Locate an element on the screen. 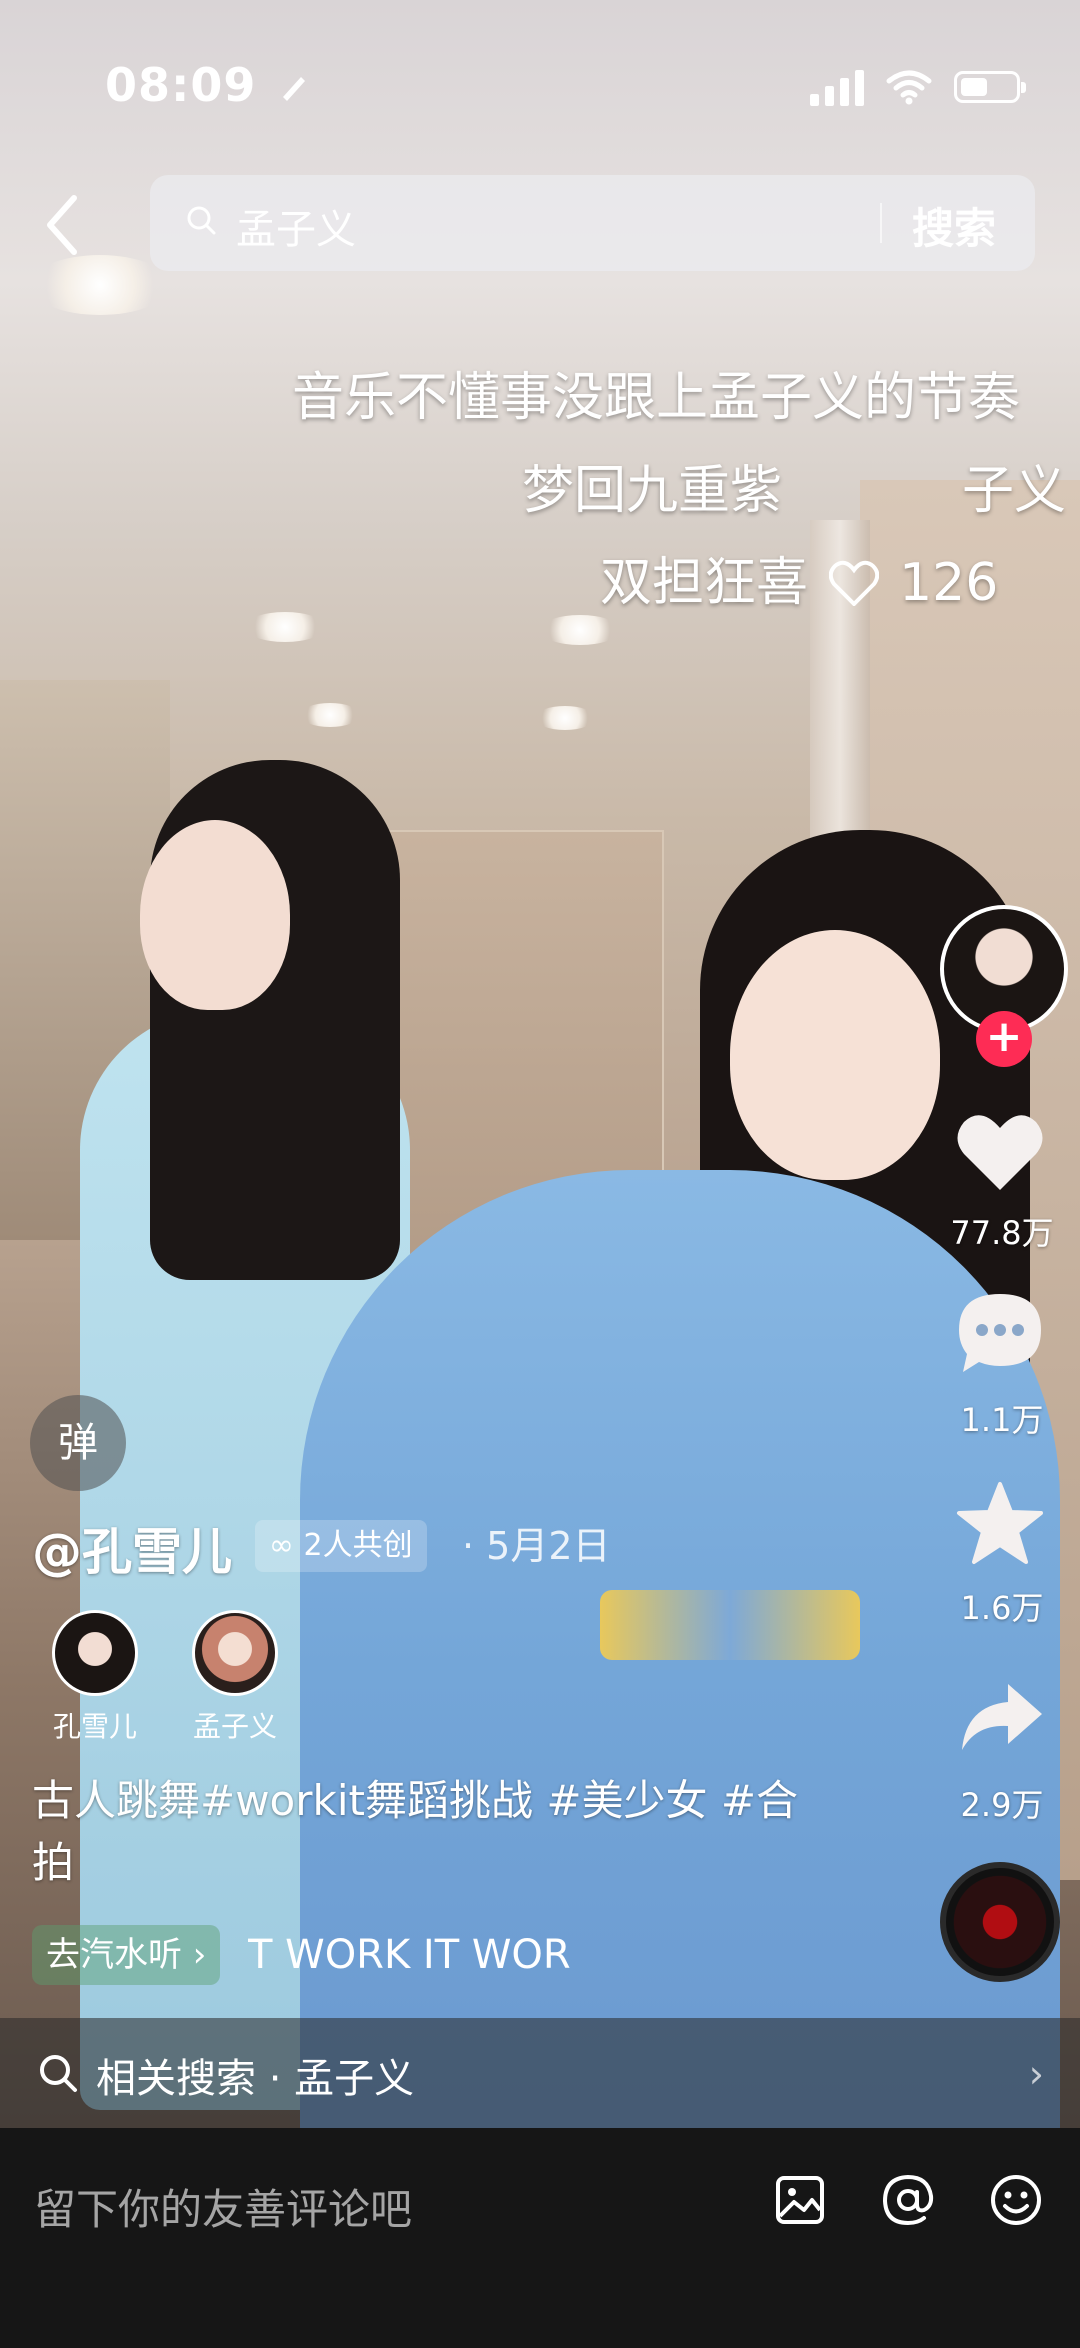 The width and height of the screenshot is (1080, 2348). emoji-icon is located at coordinates (1016, 2200).